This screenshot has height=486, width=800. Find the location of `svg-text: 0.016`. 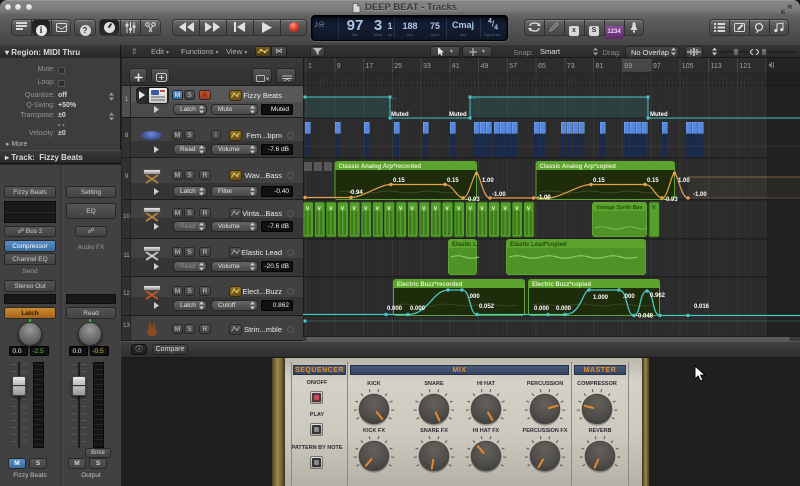

svg-text: 0.016 is located at coordinates (702, 307).